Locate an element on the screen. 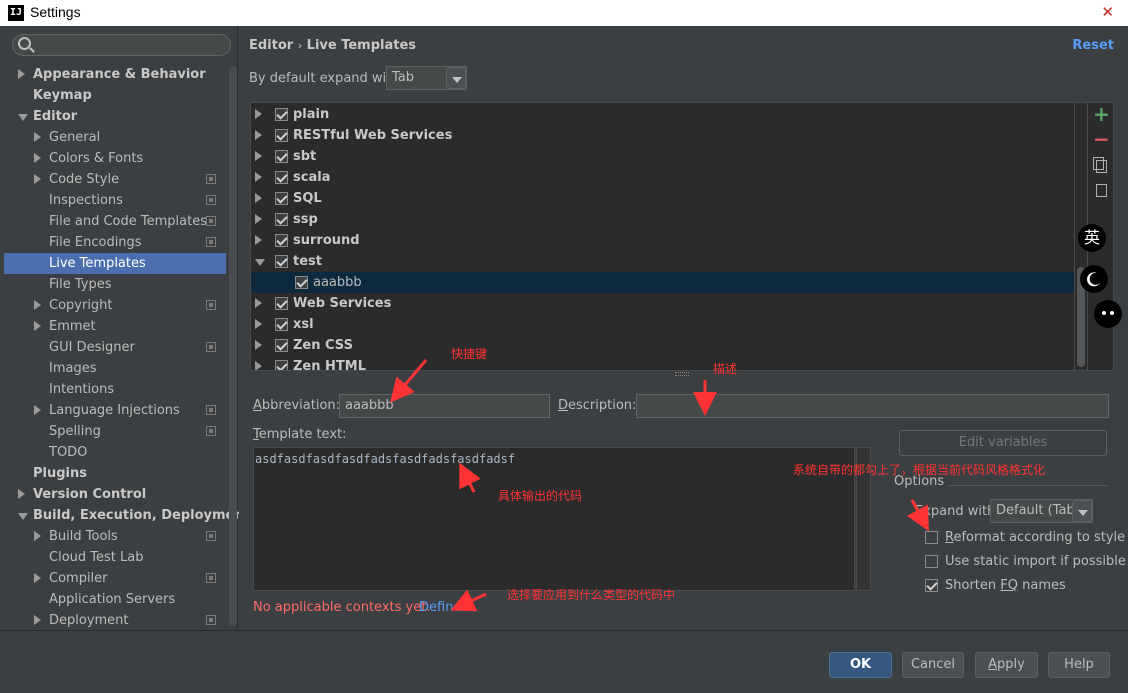  sidebar-scrollbar is located at coordinates (233, 346).